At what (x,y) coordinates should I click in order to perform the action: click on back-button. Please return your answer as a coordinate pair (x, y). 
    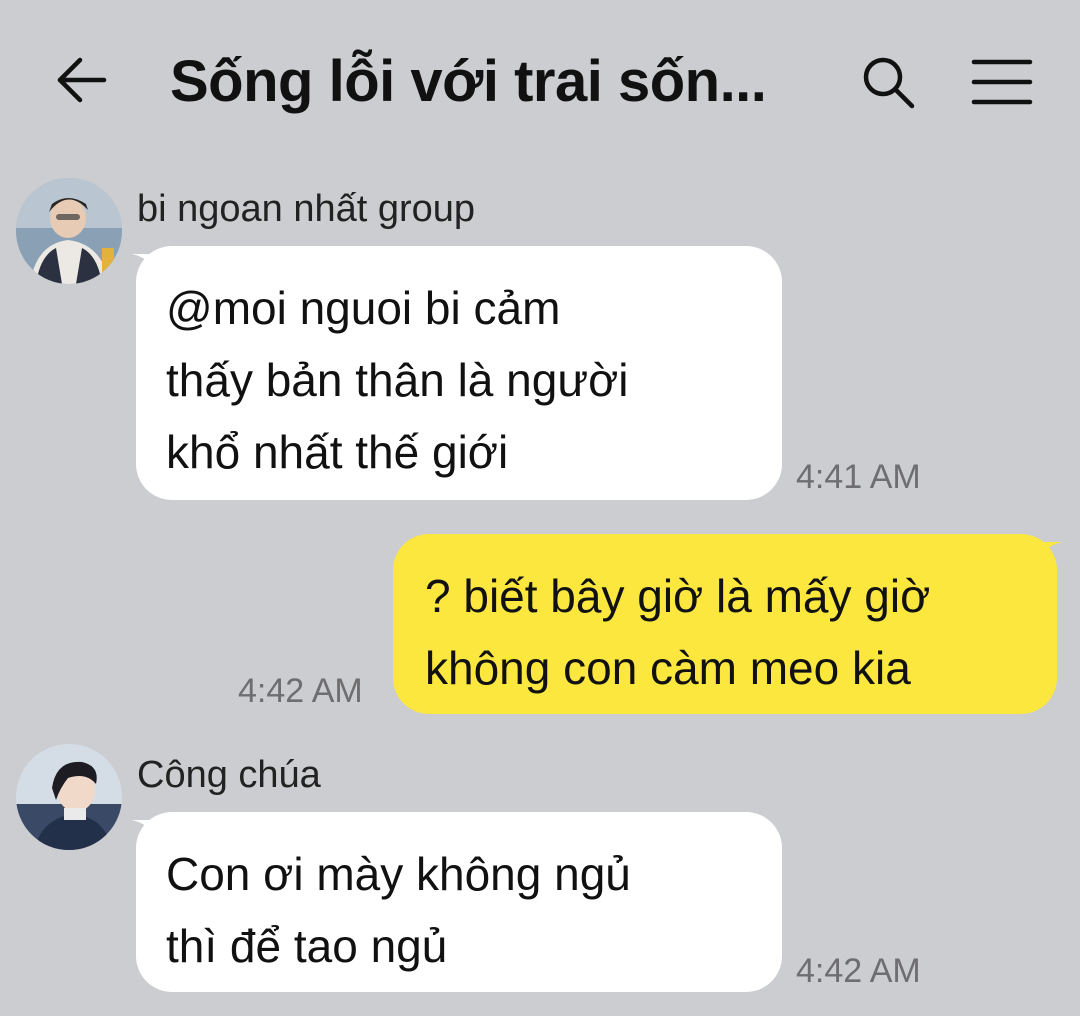
    Looking at the image, I should click on (80, 80).